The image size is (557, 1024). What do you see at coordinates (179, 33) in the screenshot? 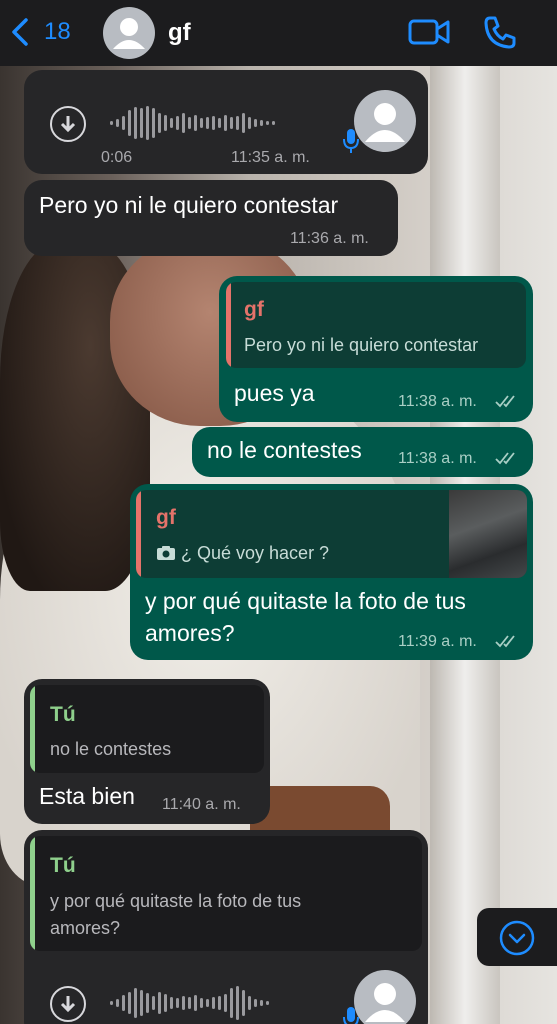
I see `contact-name: gf` at bounding box center [179, 33].